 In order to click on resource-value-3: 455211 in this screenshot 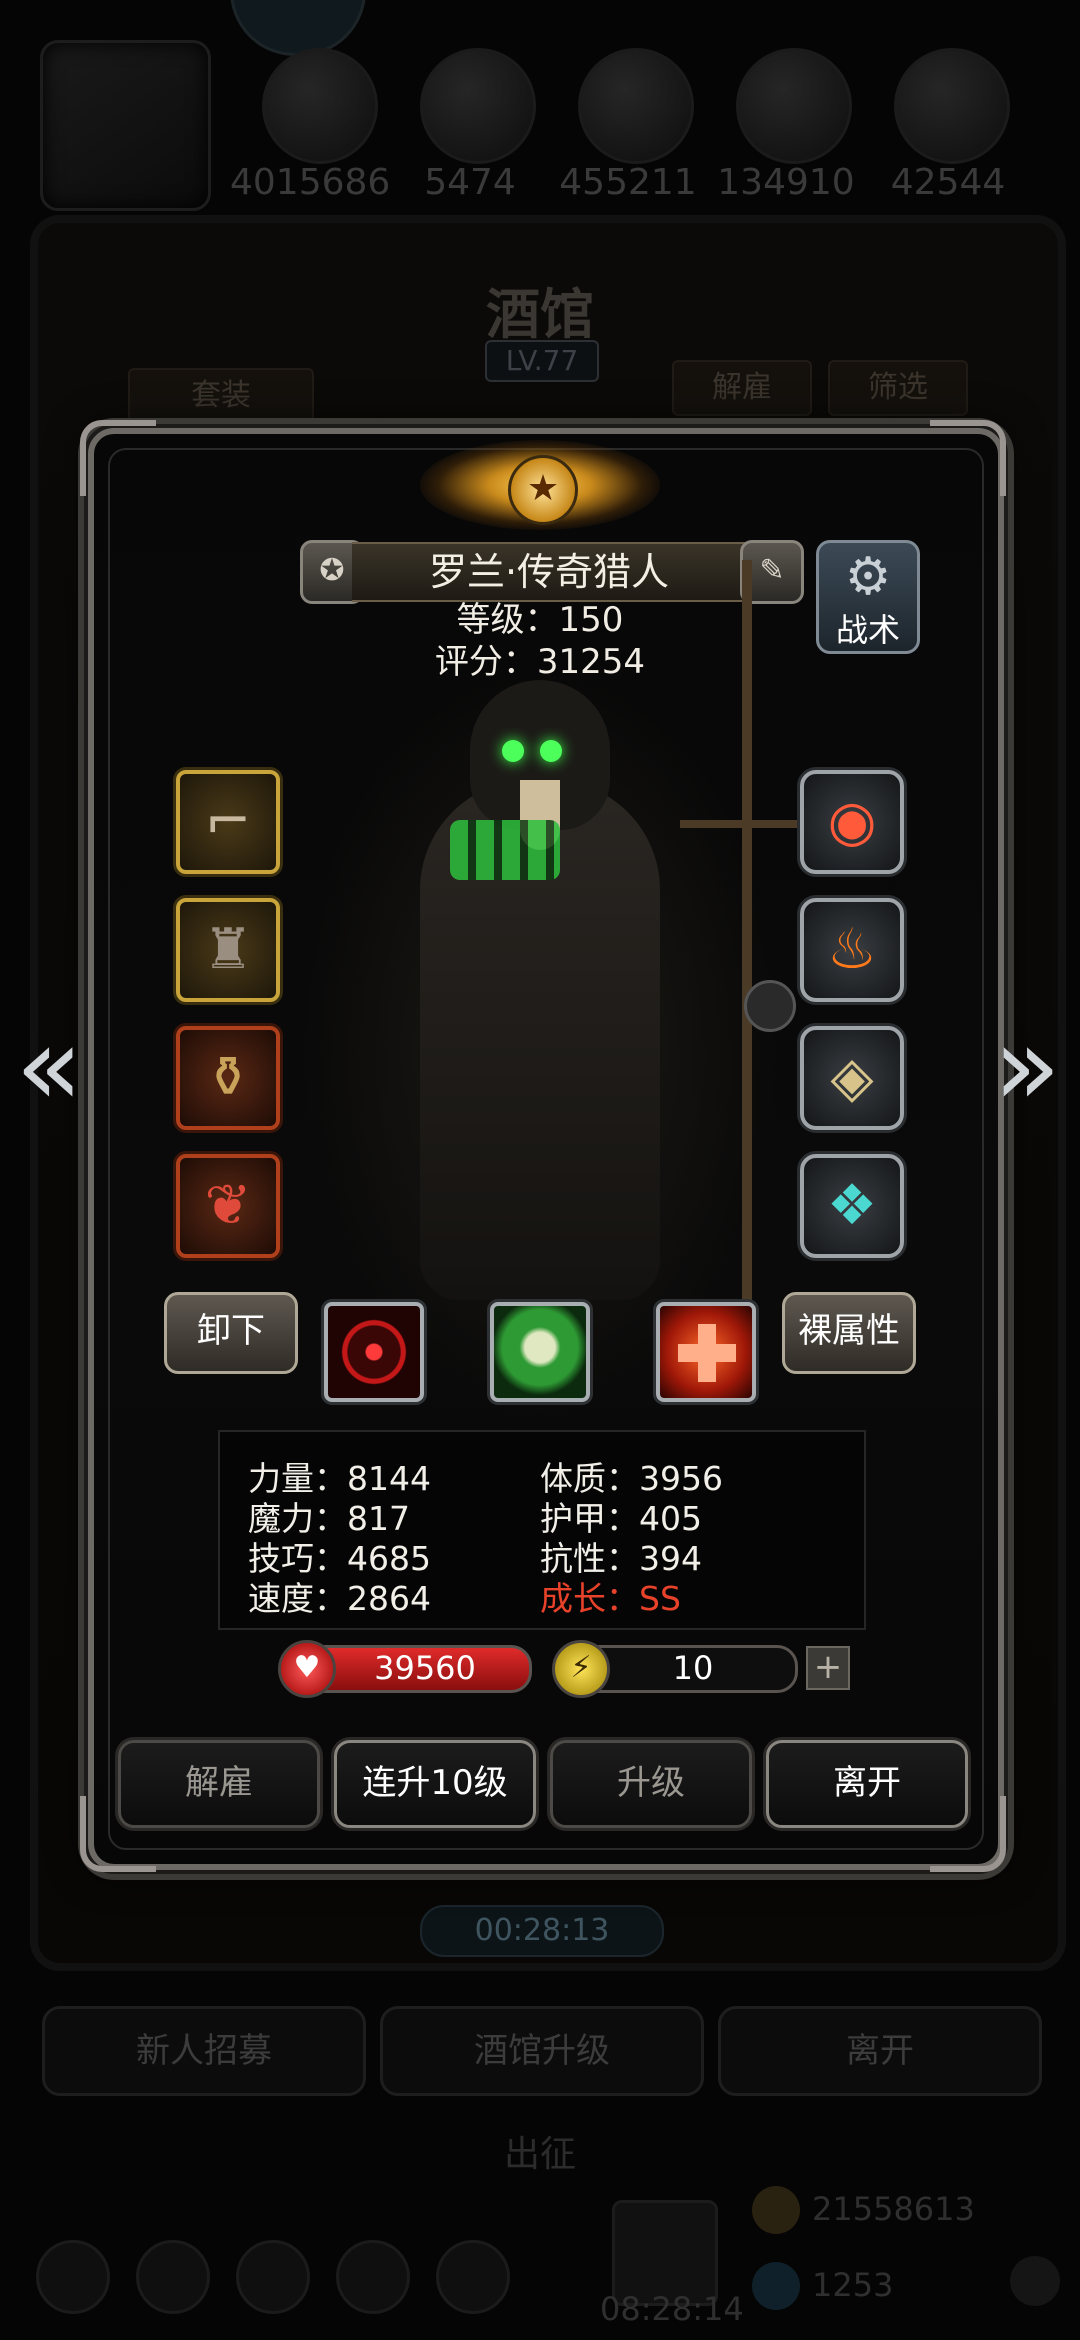, I will do `click(628, 182)`.